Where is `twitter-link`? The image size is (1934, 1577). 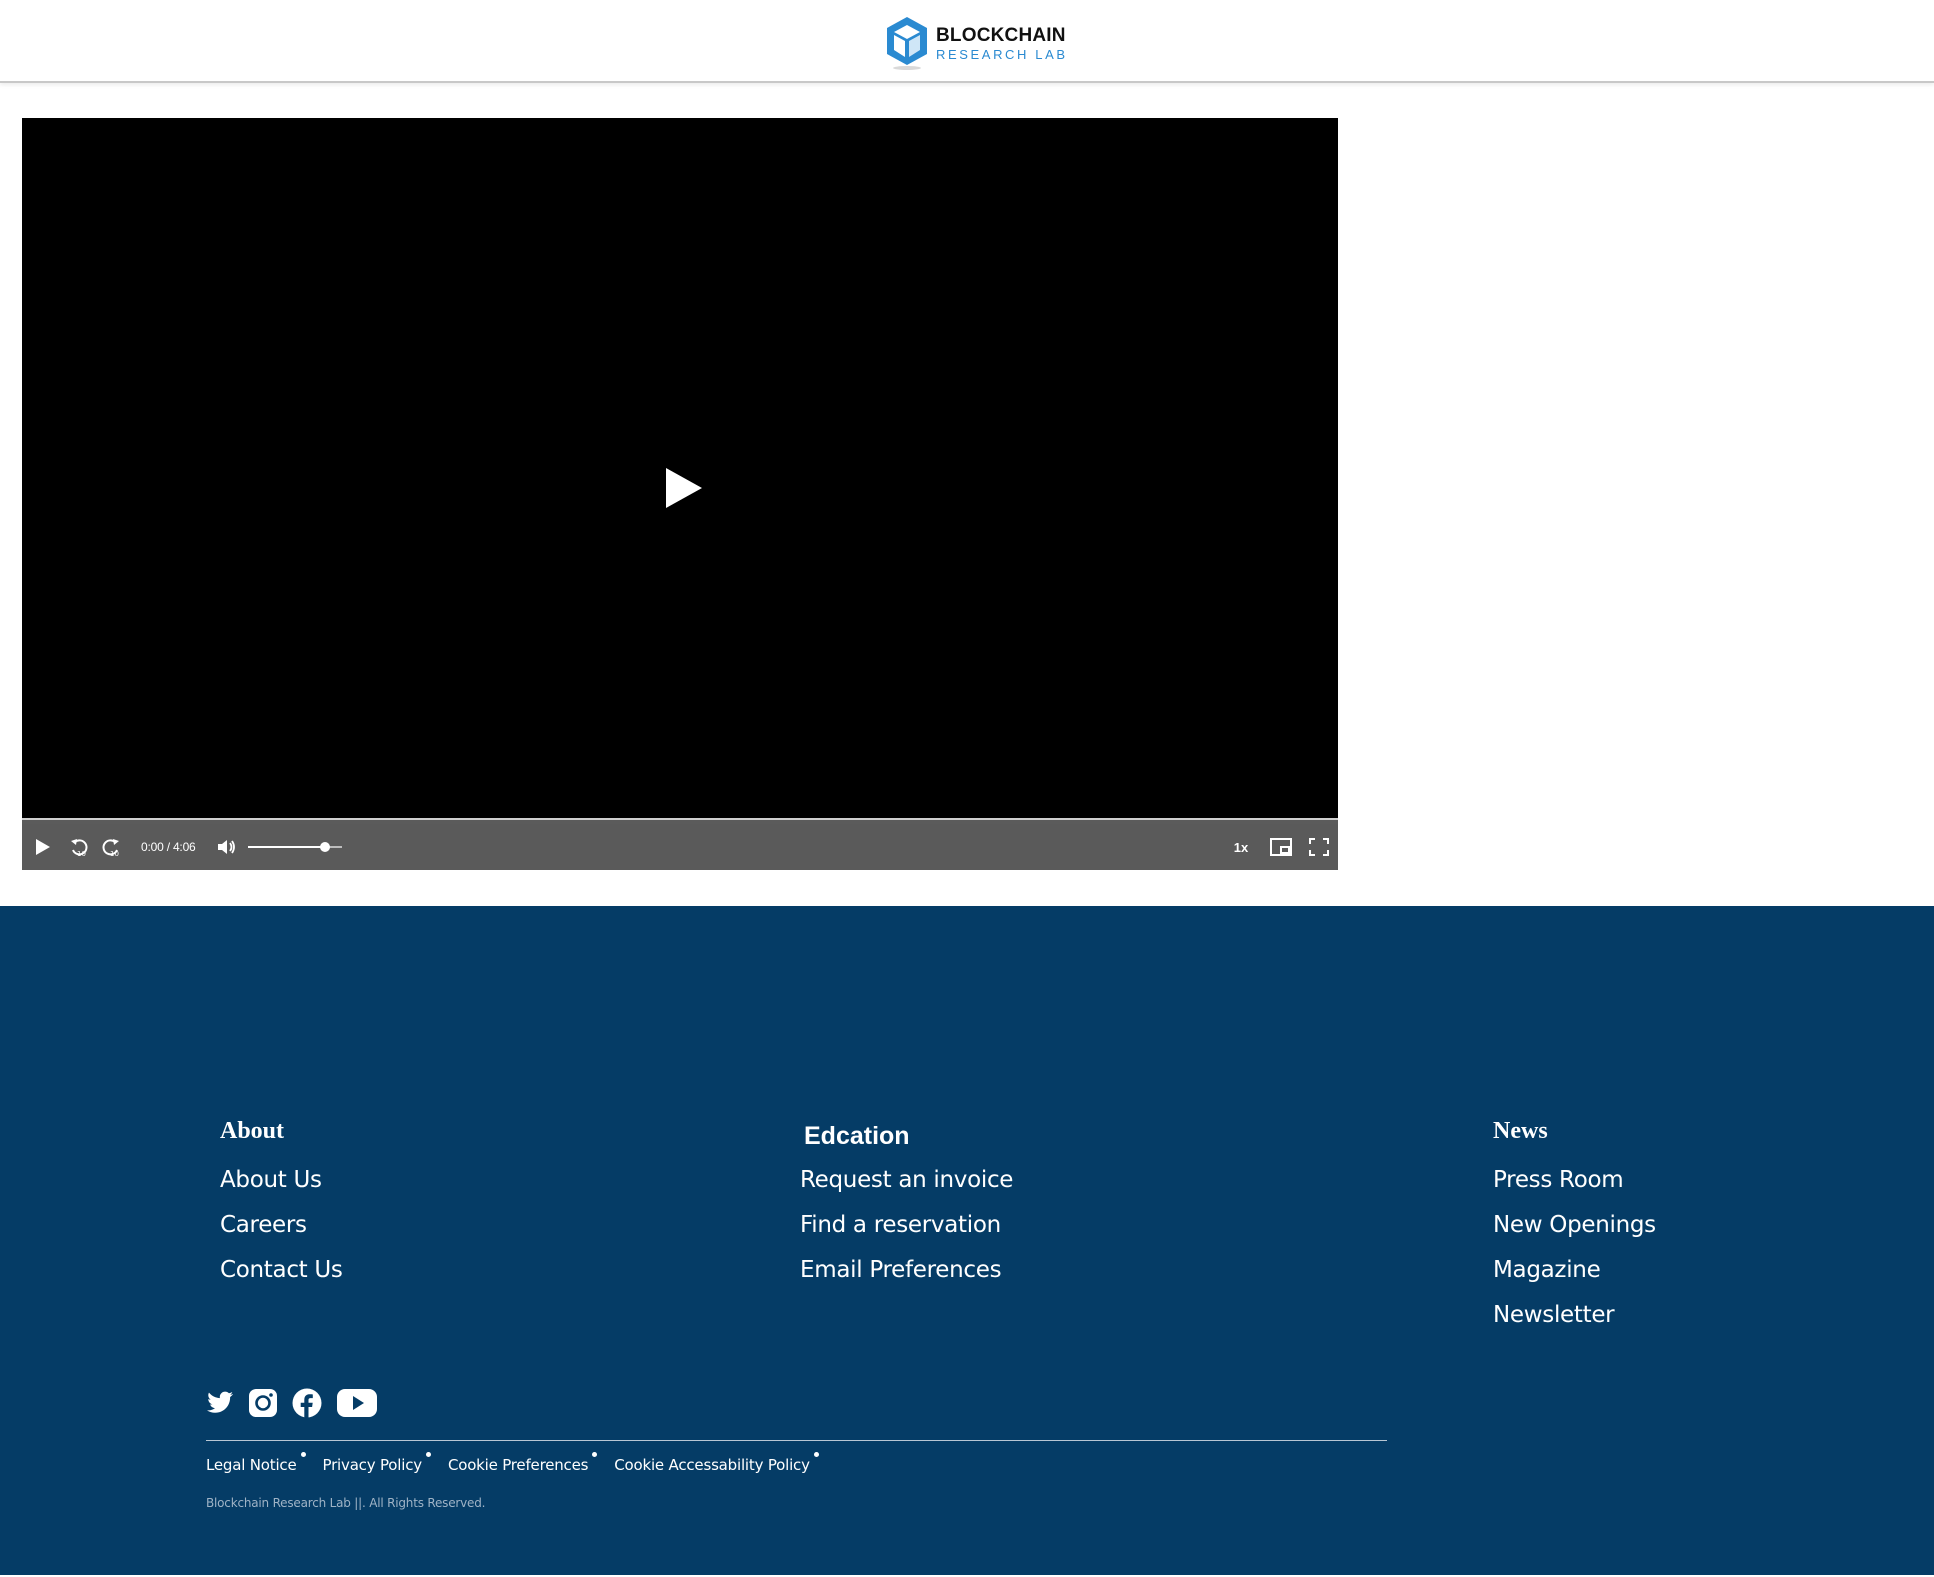
twitter-link is located at coordinates (220, 1403).